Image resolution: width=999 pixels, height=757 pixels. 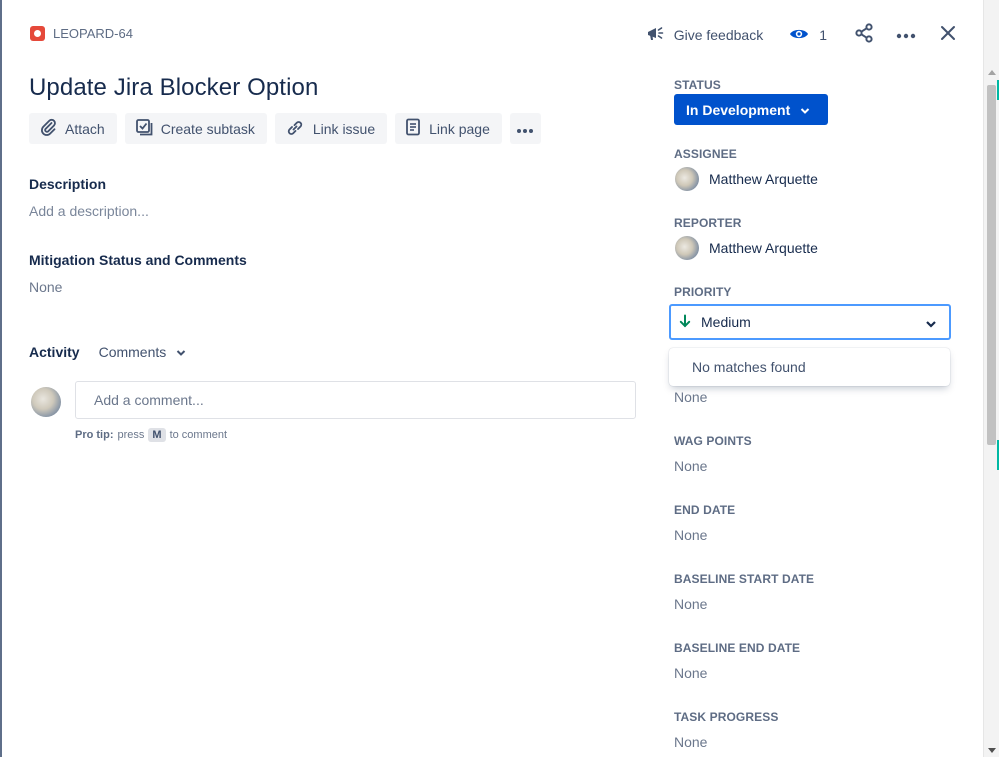 What do you see at coordinates (992, 750) in the screenshot?
I see `scroll-down-arrow` at bounding box center [992, 750].